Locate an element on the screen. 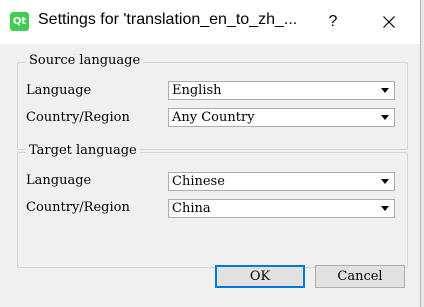  source-language-value: English is located at coordinates (197, 90).